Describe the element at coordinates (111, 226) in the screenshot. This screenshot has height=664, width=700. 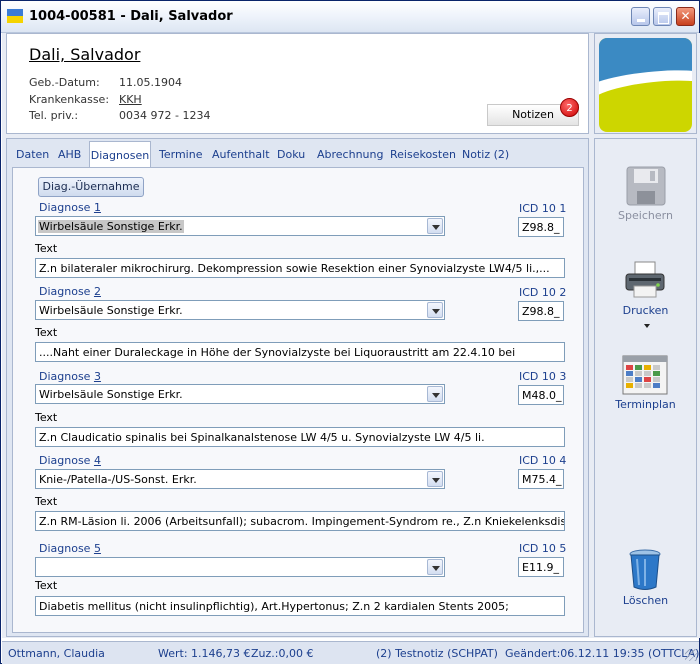
I see `diagnose-1-select-value: Wirbelsäule Sonstige Erkr.` at that location.